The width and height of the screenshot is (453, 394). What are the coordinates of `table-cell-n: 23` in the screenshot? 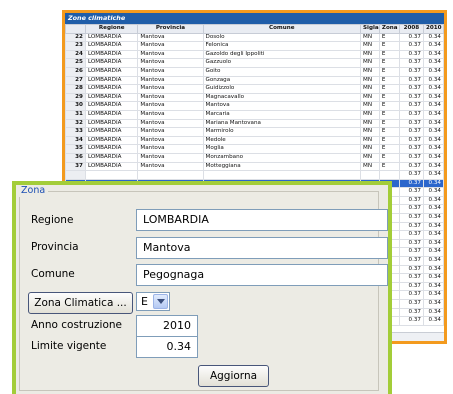 It's located at (75, 46).